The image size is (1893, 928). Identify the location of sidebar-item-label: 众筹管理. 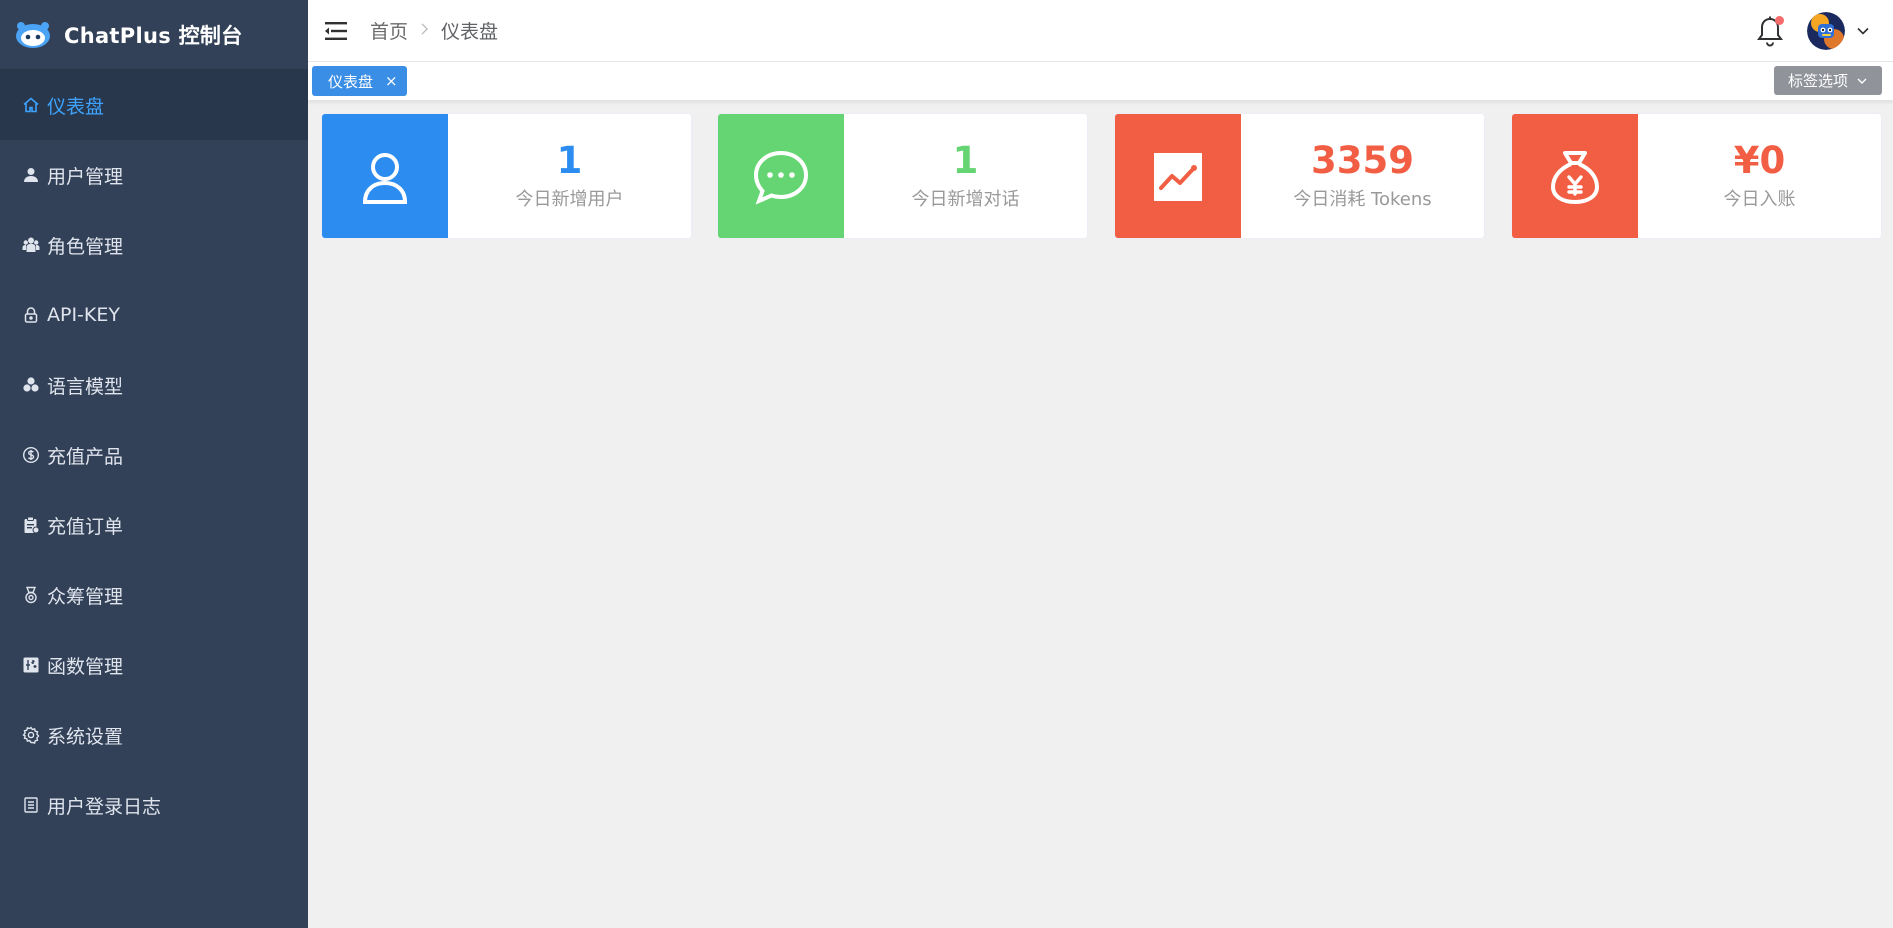
(85, 596).